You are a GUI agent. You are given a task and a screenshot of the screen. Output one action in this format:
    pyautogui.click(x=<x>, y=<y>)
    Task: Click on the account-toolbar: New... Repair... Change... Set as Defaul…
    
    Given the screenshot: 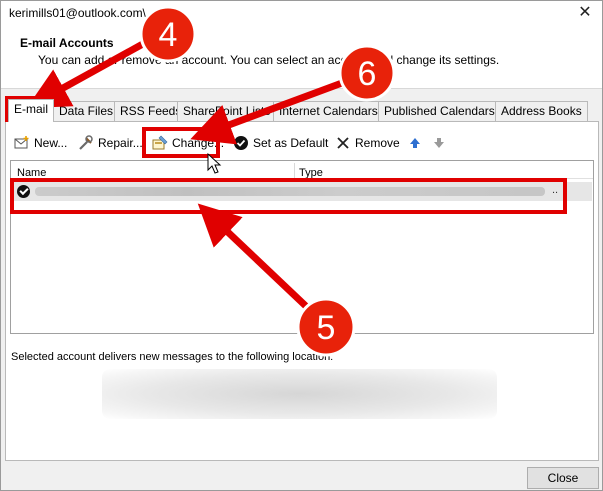 What is the action you would take?
    pyautogui.click(x=300, y=142)
    